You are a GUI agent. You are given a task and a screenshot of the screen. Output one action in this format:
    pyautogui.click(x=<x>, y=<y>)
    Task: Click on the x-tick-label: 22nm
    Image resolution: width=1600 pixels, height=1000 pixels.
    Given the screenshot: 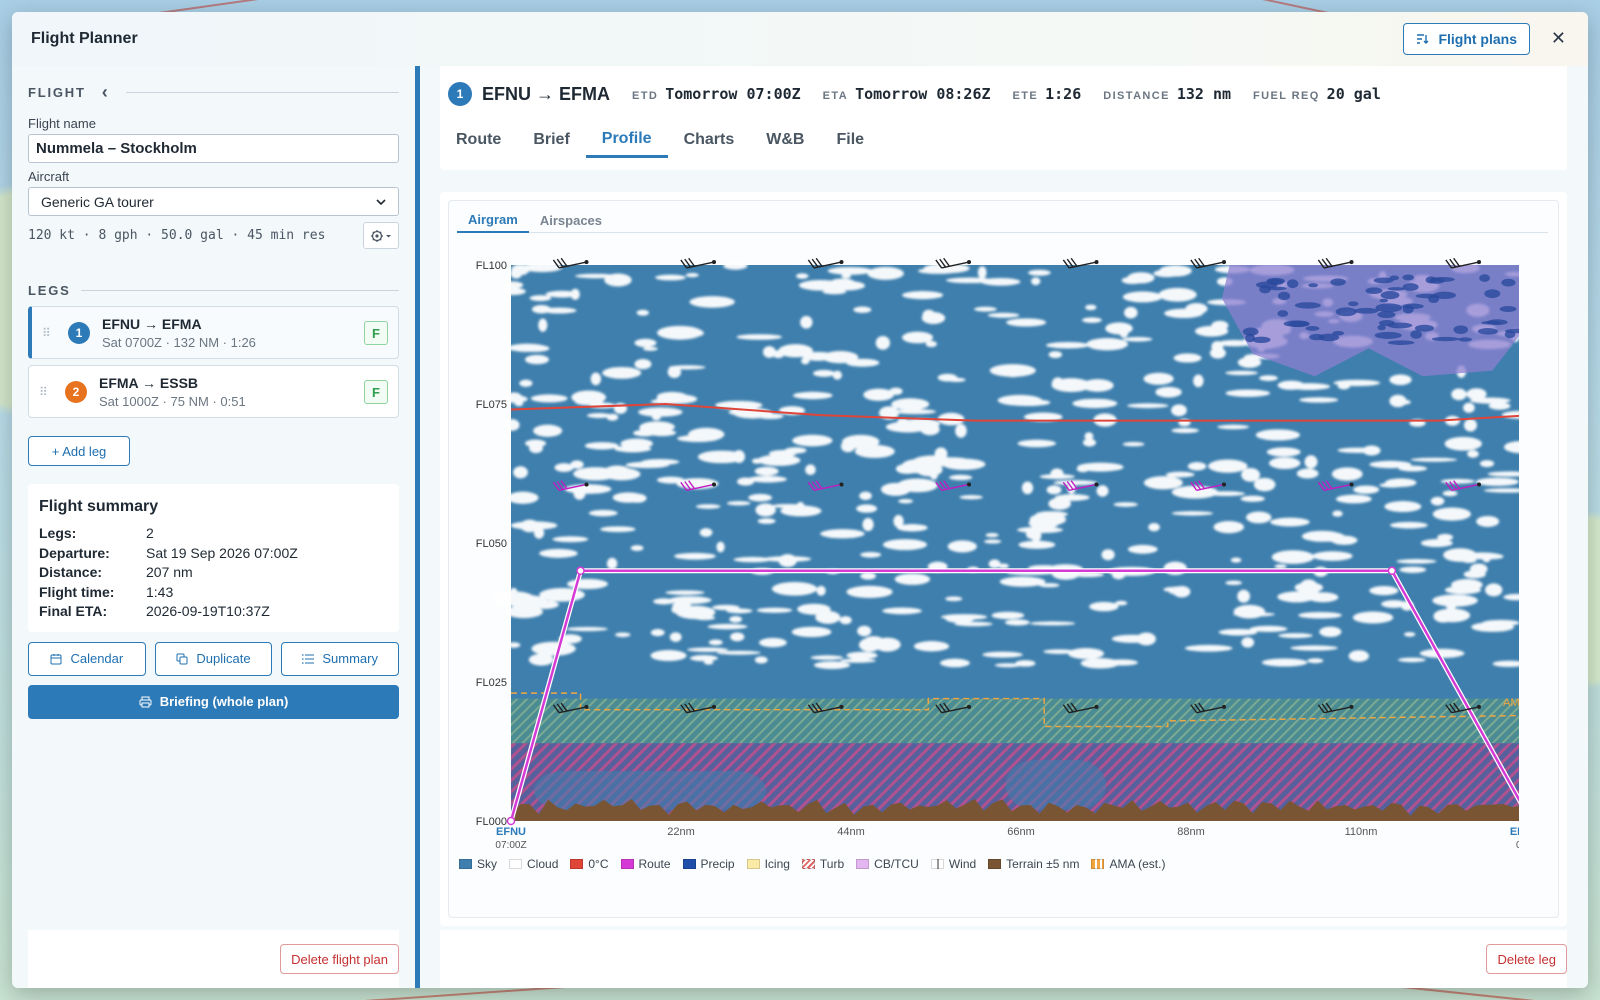 What is the action you would take?
    pyautogui.click(x=681, y=832)
    